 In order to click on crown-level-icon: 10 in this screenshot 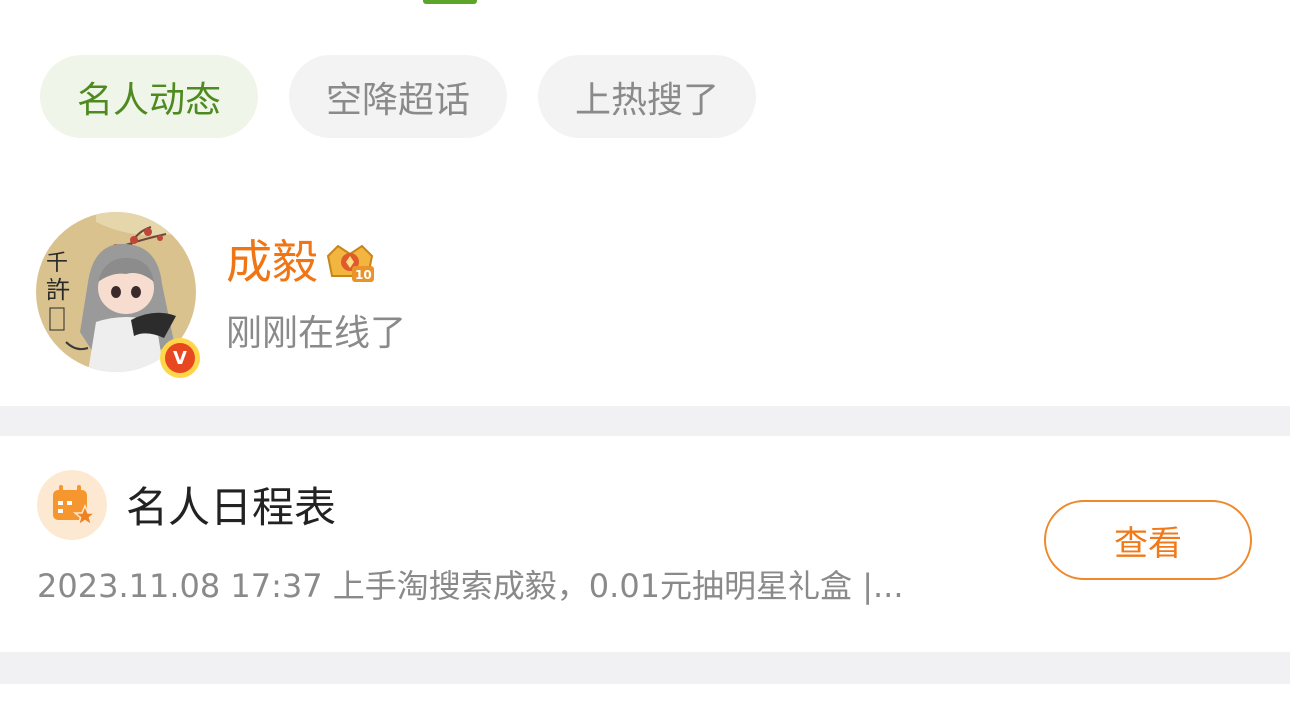, I will do `click(350, 263)`.